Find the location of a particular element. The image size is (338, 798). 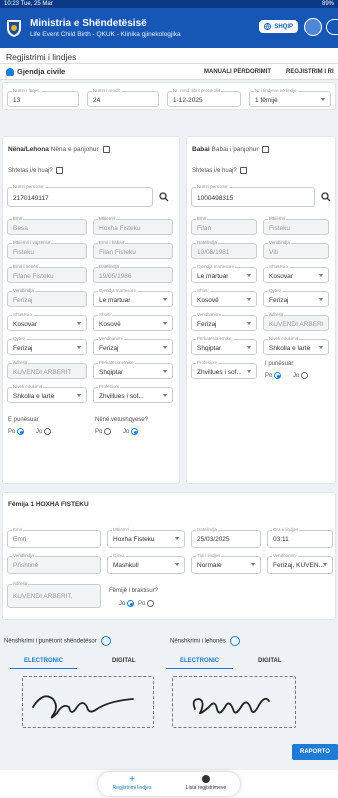

mother-self-feeding-yes-radio is located at coordinates (108, 431).